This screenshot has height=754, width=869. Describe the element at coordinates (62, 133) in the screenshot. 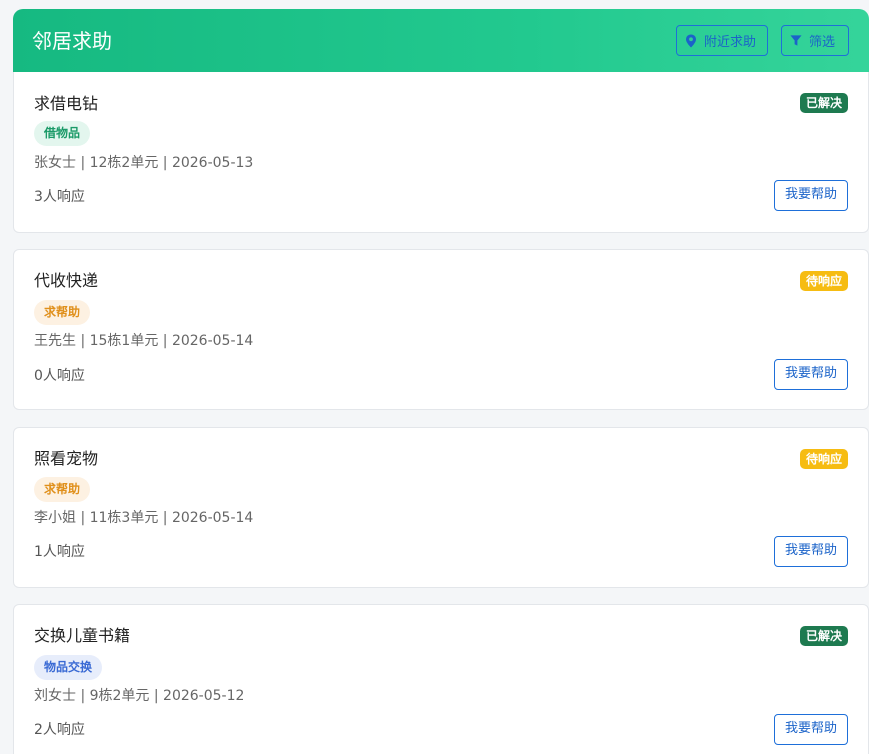

I see `category-tag: 借物品` at that location.